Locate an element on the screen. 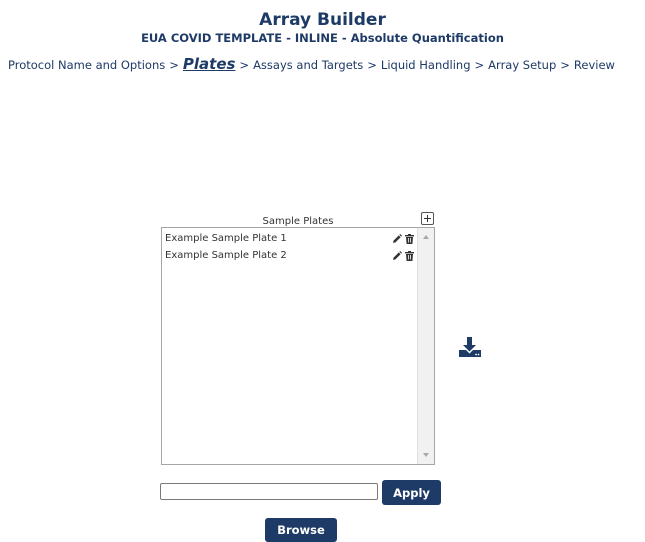 Image resolution: width=645 pixels, height=542 pixels. download-icon is located at coordinates (470, 347).